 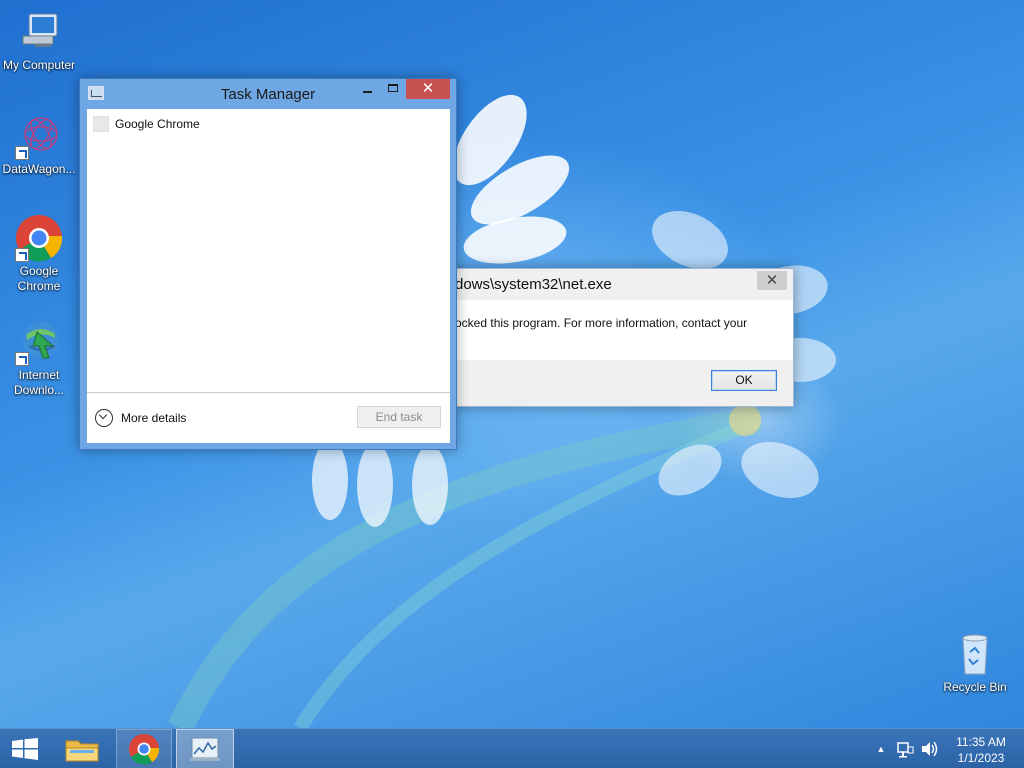 I want to click on system-clock: 11:35 AM 1/1/2023, so click(x=981, y=748).